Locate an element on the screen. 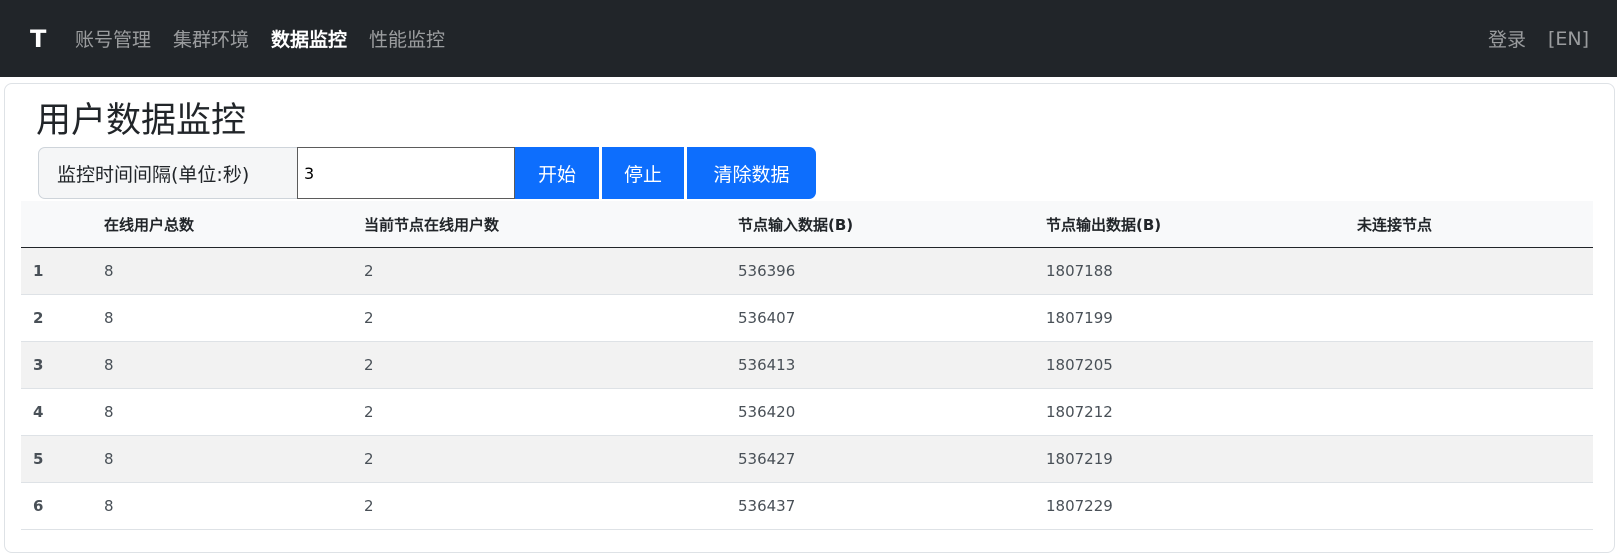 The image size is (1617, 553). brand-logo: T is located at coordinates (52, 39).